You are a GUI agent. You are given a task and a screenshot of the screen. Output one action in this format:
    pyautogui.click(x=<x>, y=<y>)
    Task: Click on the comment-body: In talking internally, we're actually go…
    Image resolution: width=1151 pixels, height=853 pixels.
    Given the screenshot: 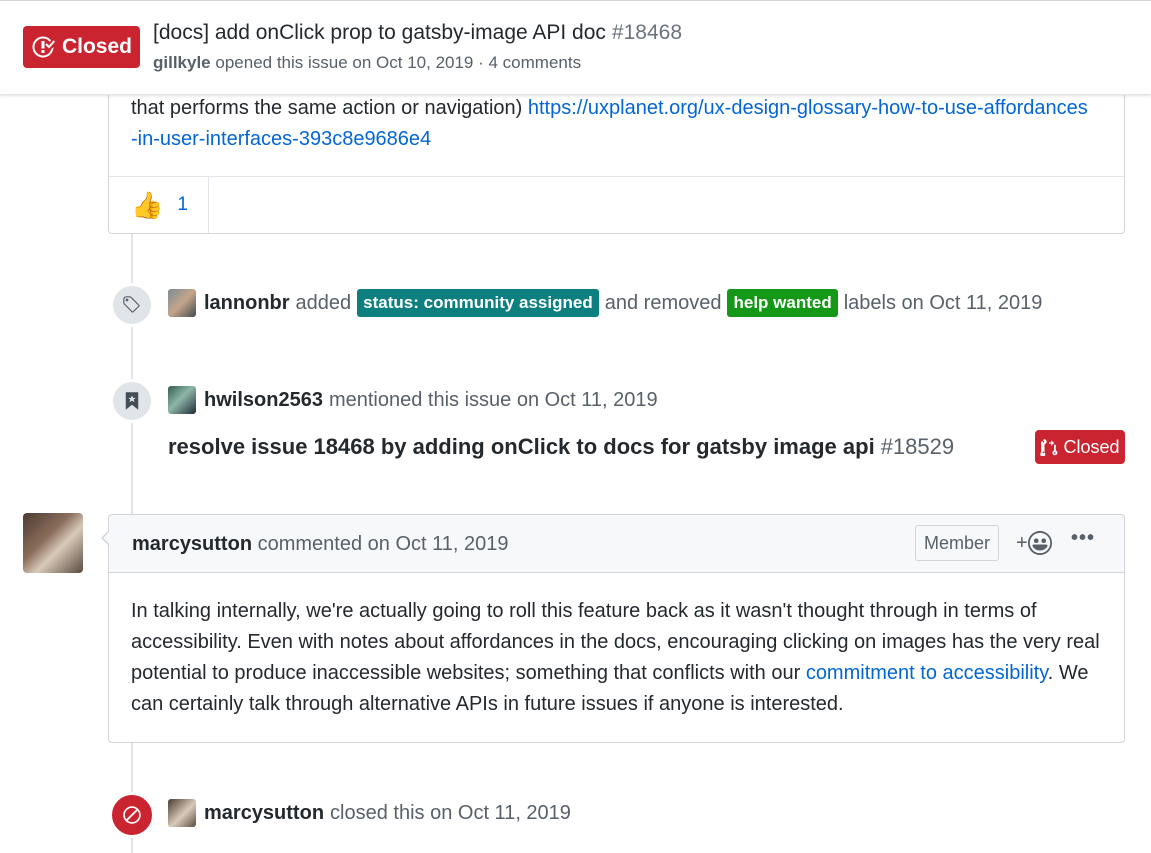 What is the action you would take?
    pyautogui.click(x=615, y=657)
    